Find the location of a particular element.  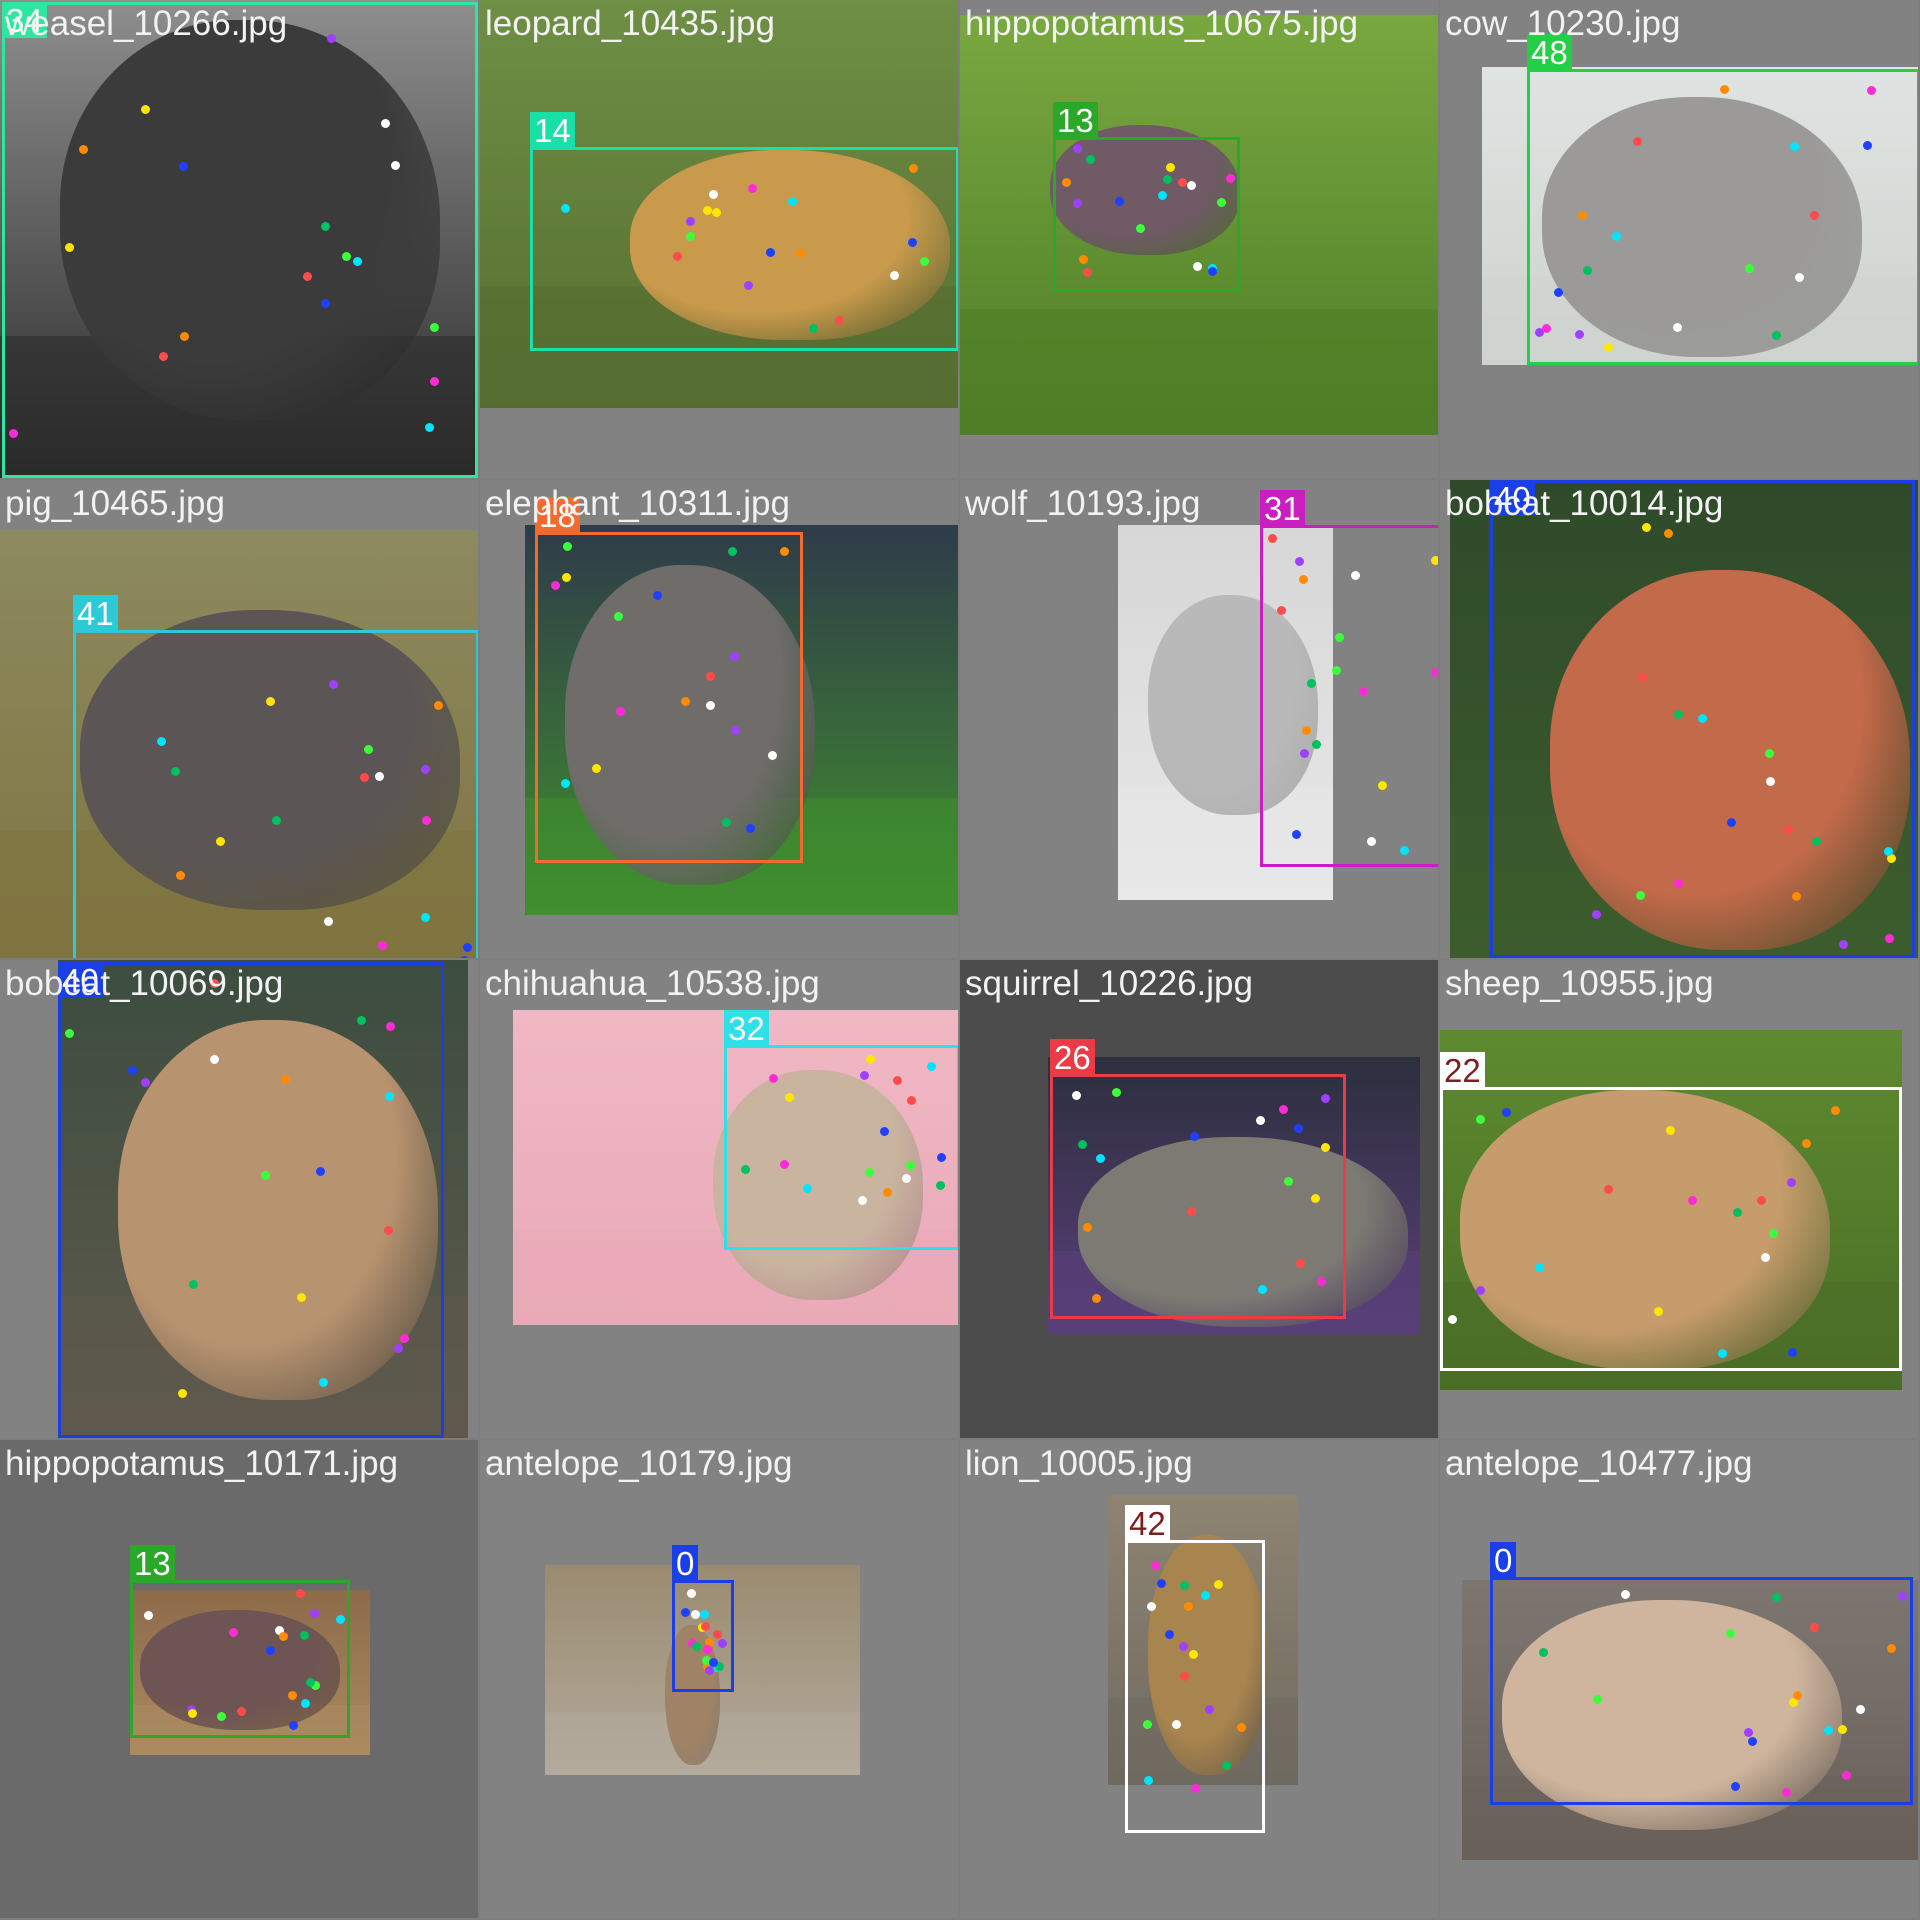

filename-label: wolf_10193.jpg is located at coordinates (1083, 503).